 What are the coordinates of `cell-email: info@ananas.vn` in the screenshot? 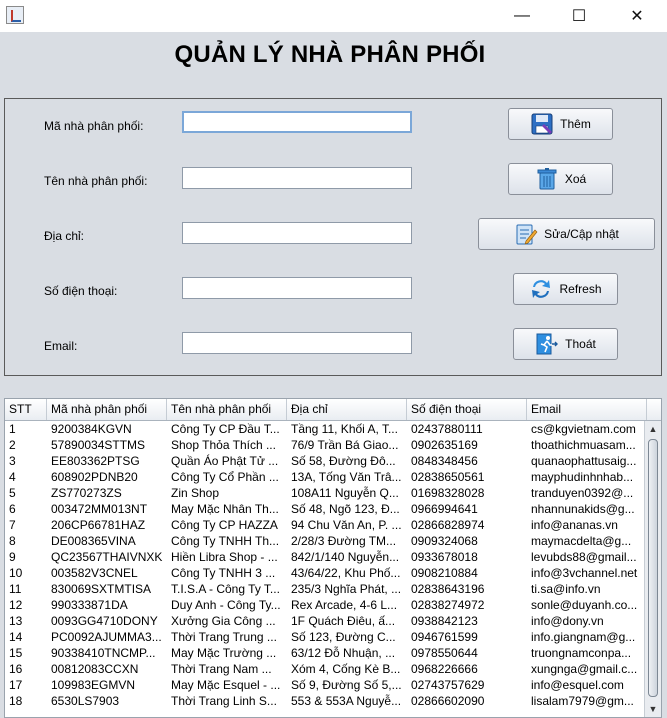 It's located at (574, 525).